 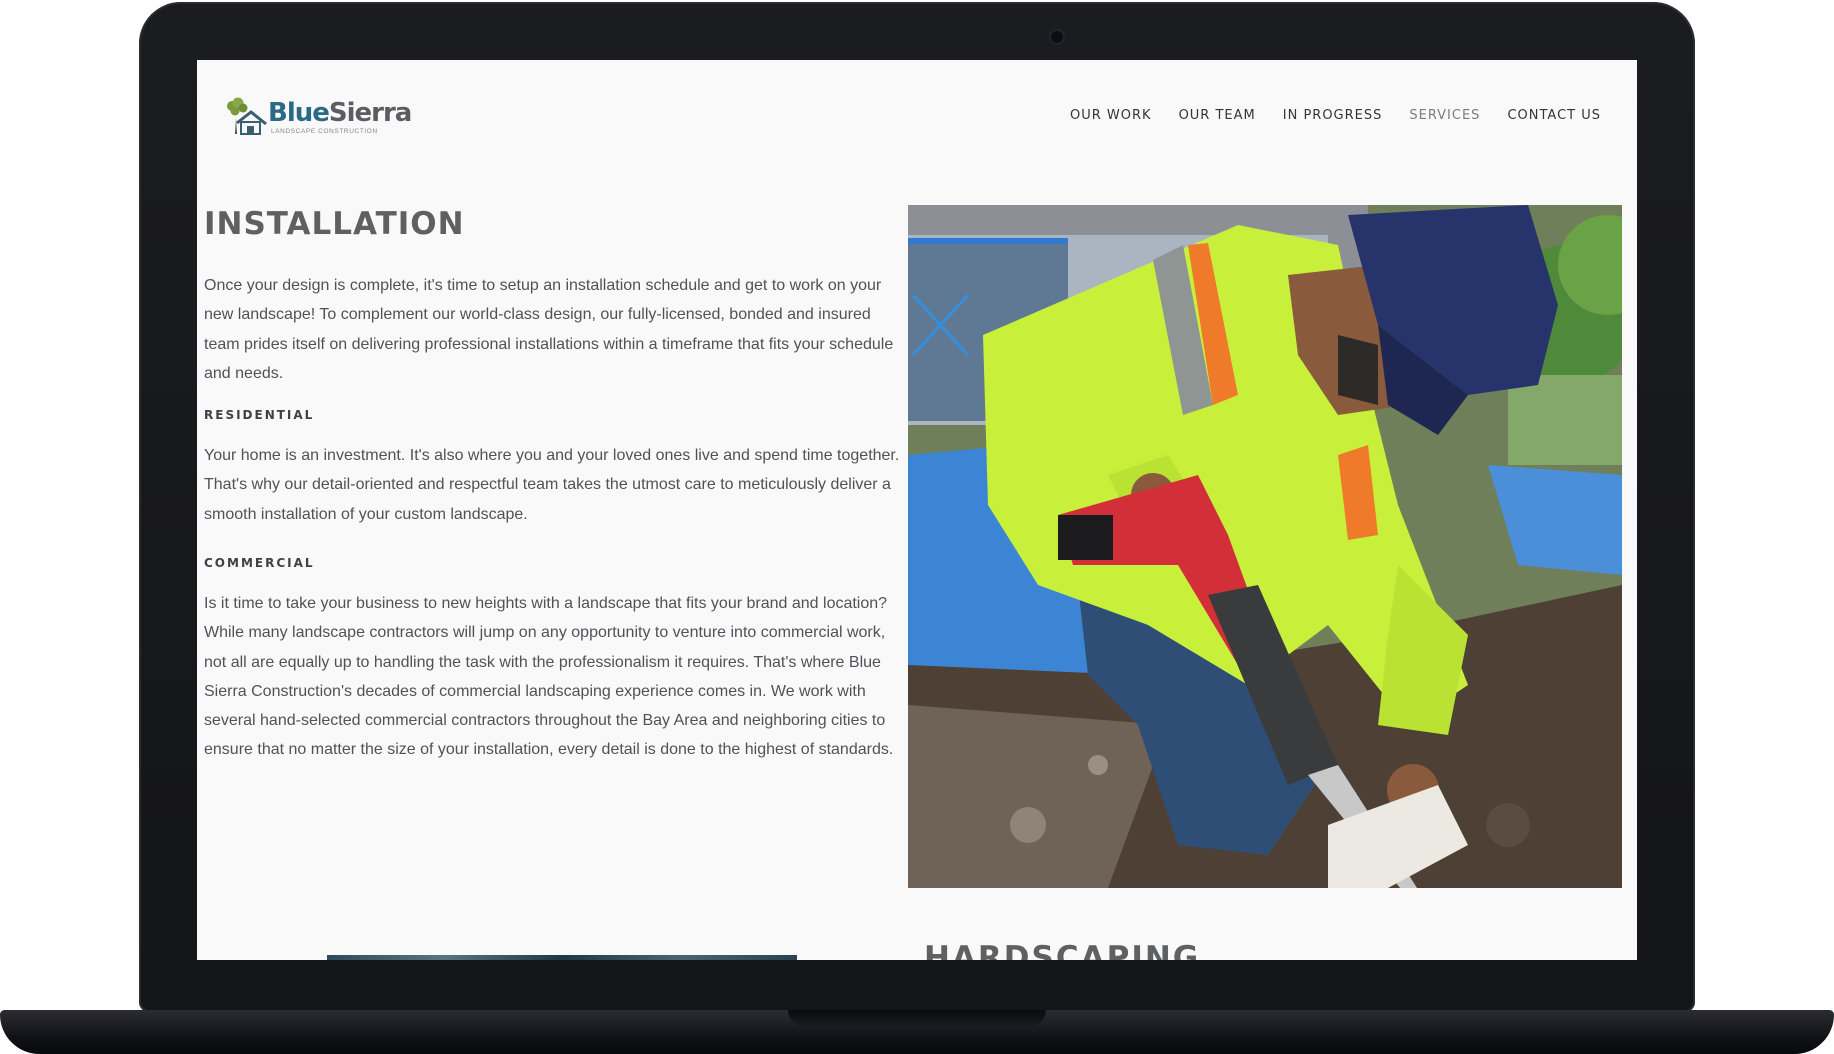 I want to click on site-logo: BlueSierra LANDSCAPE CONSTRUCTION, so click(x=317, y=116).